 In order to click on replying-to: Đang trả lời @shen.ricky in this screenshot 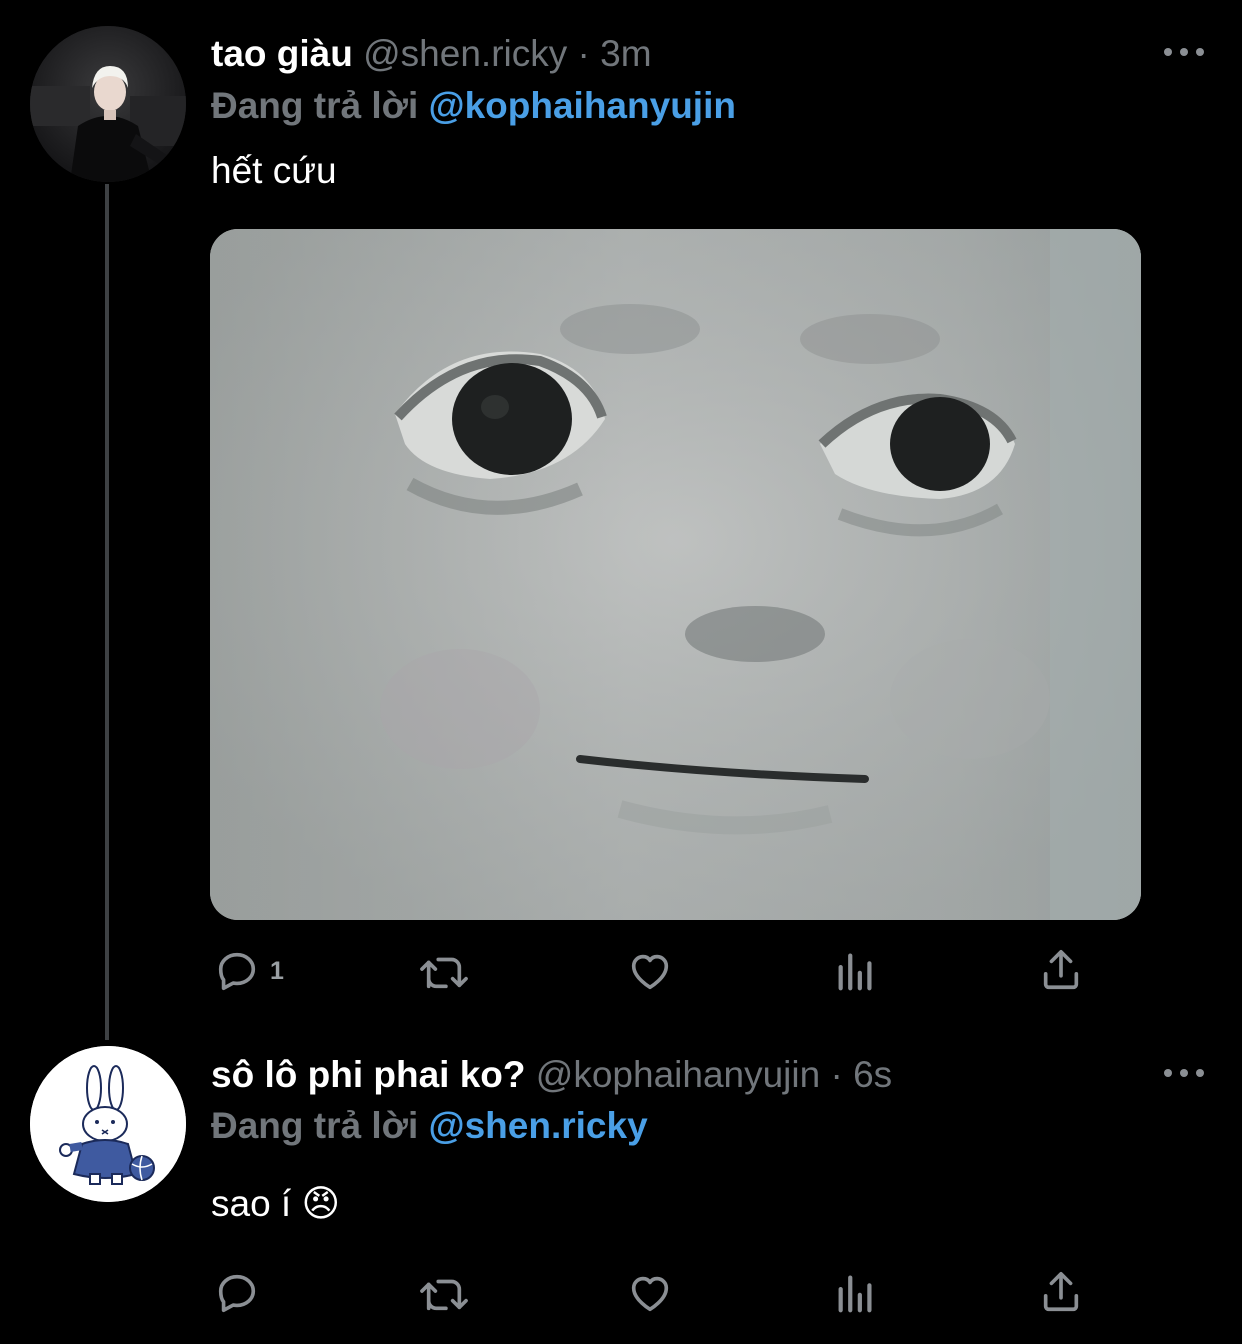, I will do `click(429, 1126)`.